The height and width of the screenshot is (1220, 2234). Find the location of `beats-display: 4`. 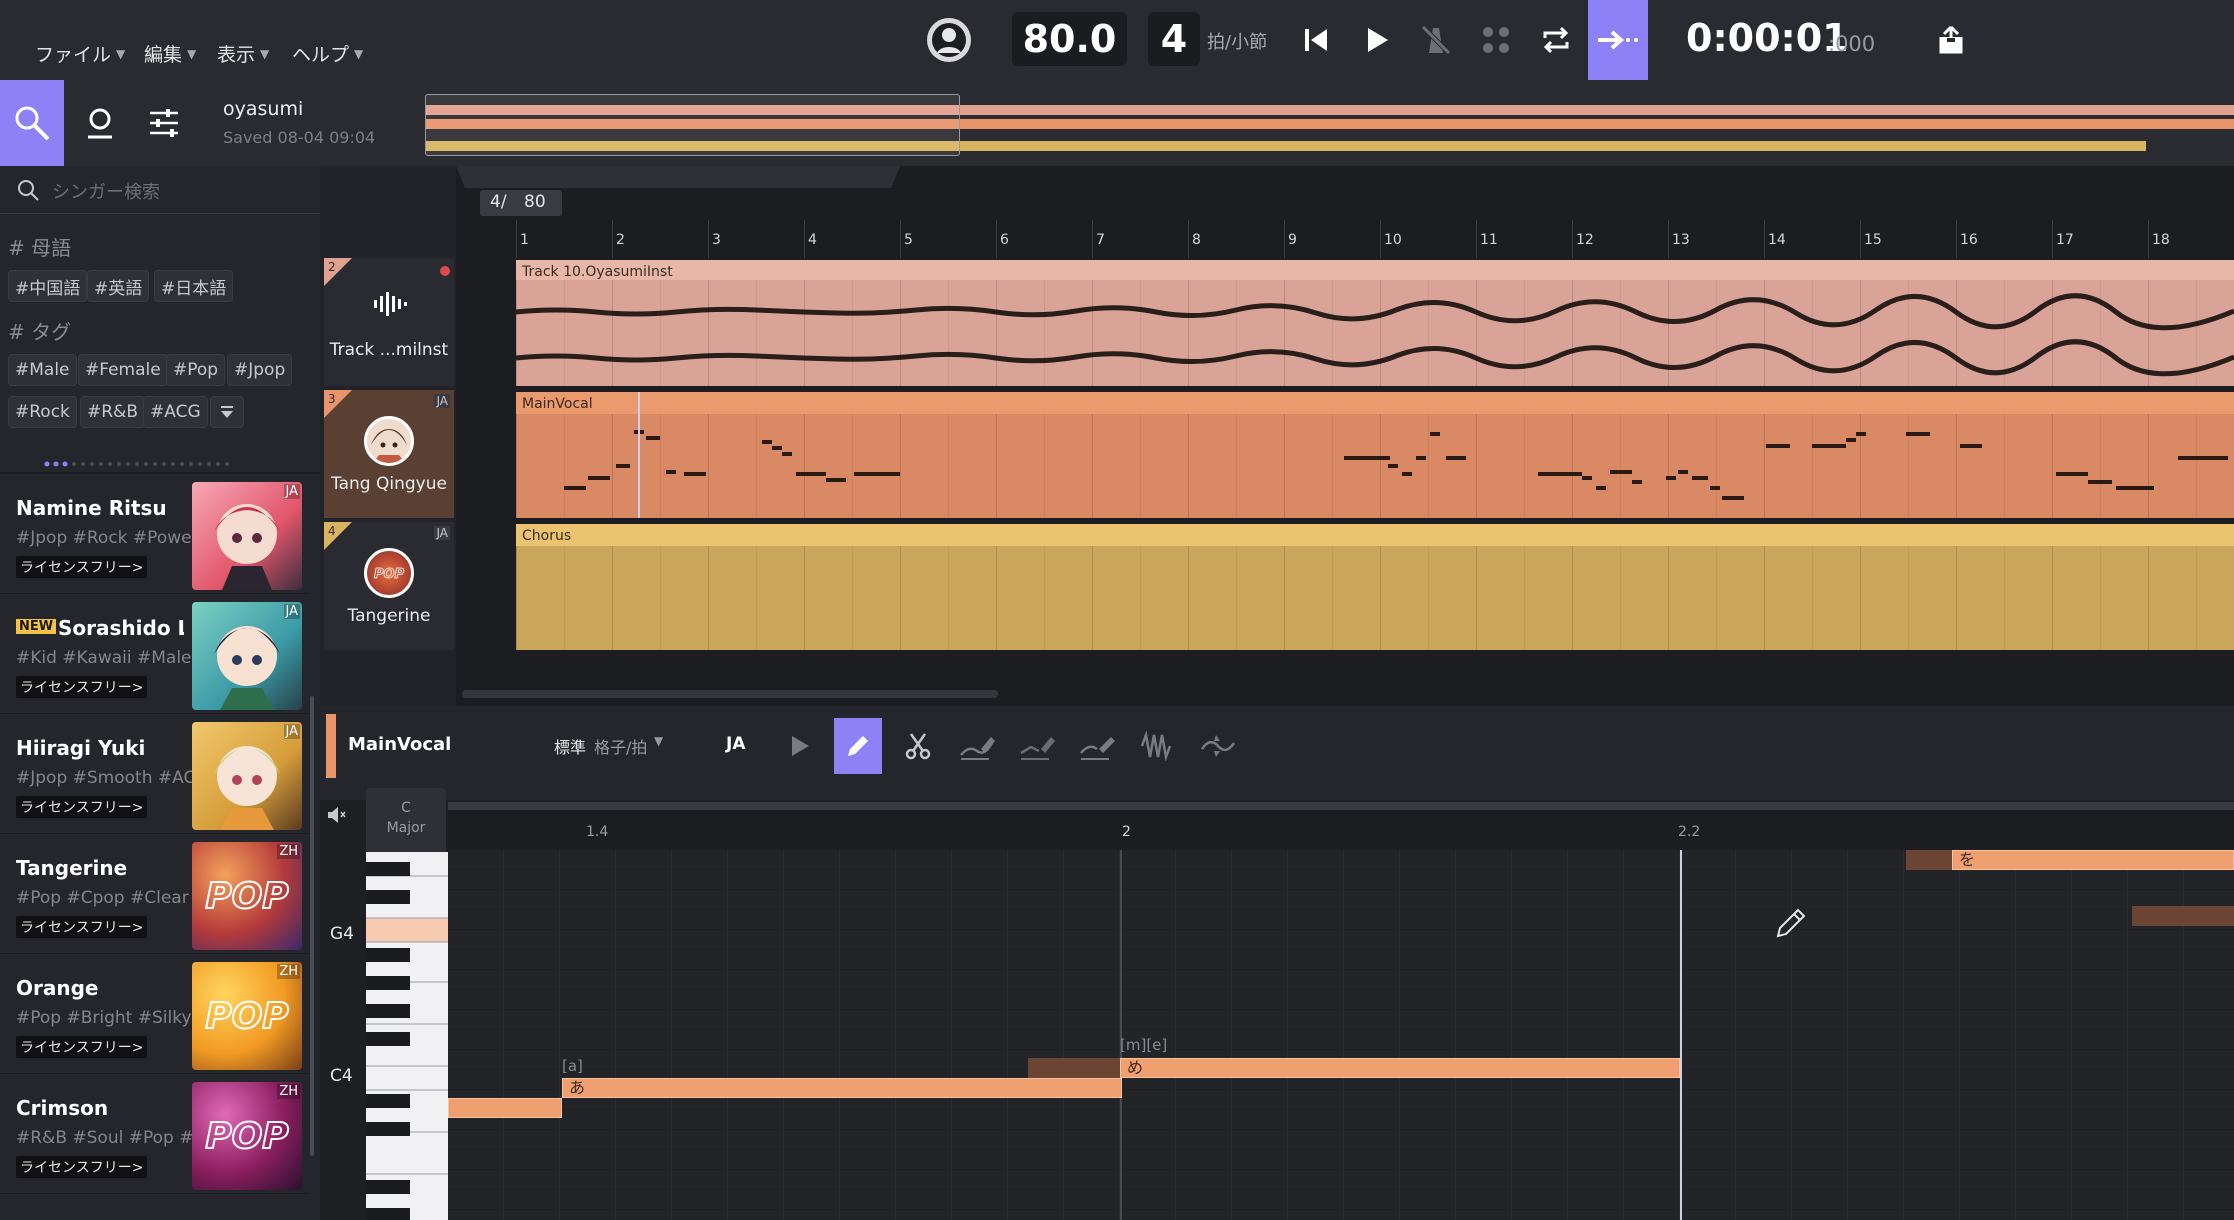

beats-display: 4 is located at coordinates (1174, 39).